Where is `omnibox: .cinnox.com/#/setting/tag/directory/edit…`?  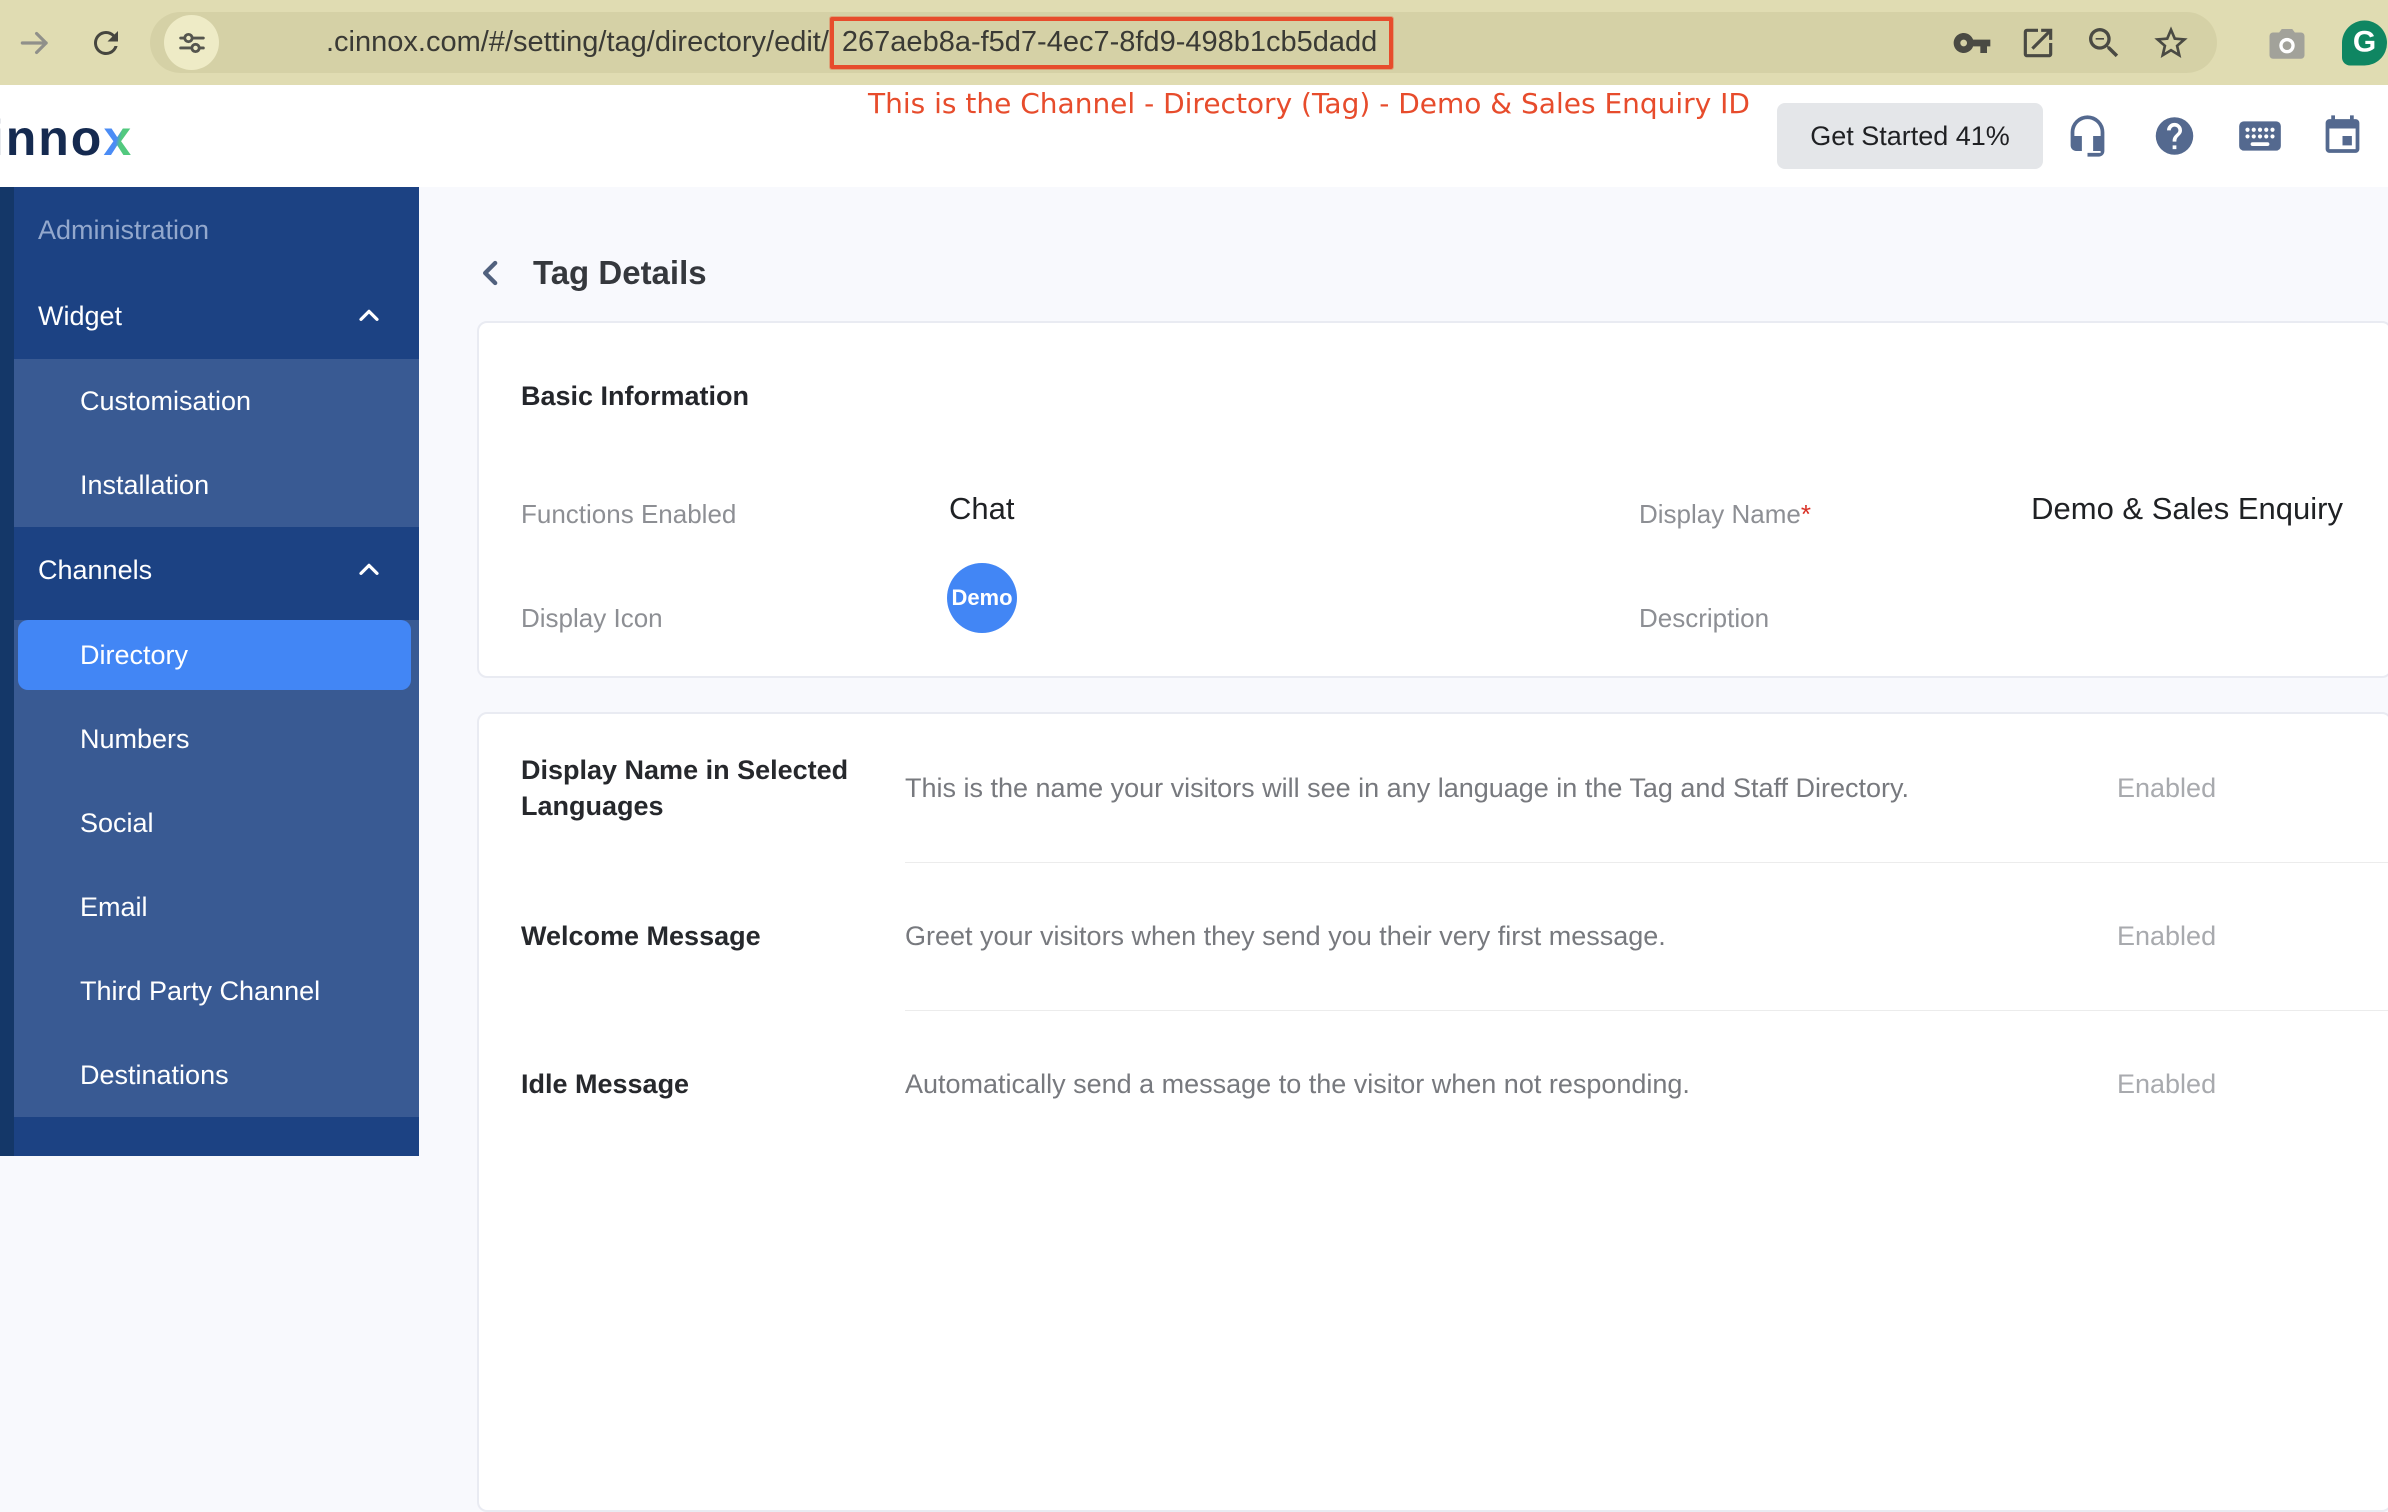 omnibox: .cinnox.com/#/setting/tag/directory/edit… is located at coordinates (1183, 42).